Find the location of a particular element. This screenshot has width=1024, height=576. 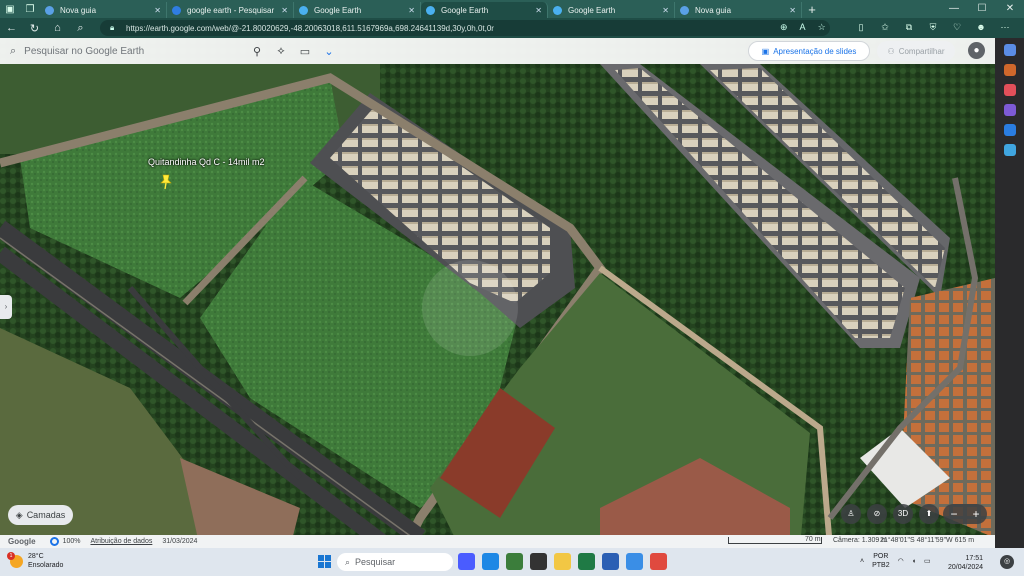

data-attribution-link: Atribuição de dados is located at coordinates (121, 541).